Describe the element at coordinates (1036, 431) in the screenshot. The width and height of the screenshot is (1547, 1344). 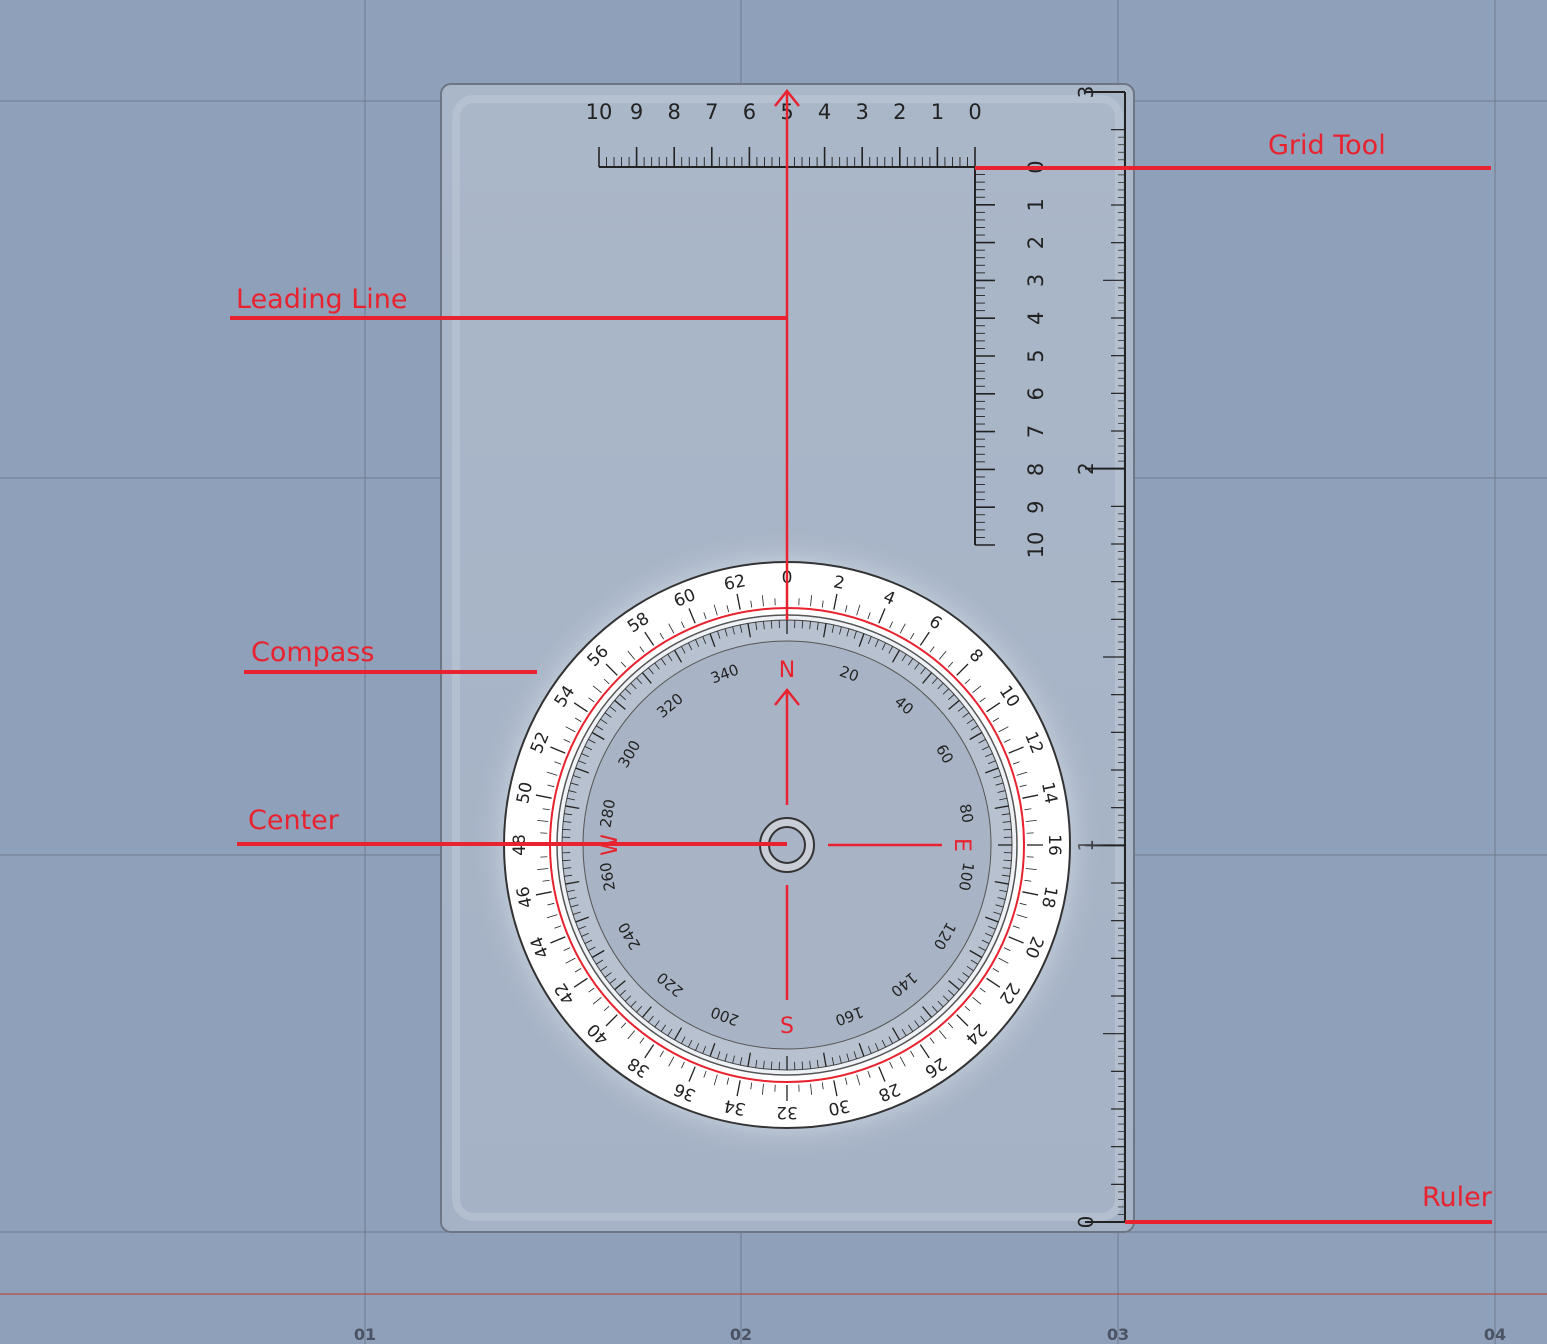
I see `grid-tool-v-label: 7` at that location.